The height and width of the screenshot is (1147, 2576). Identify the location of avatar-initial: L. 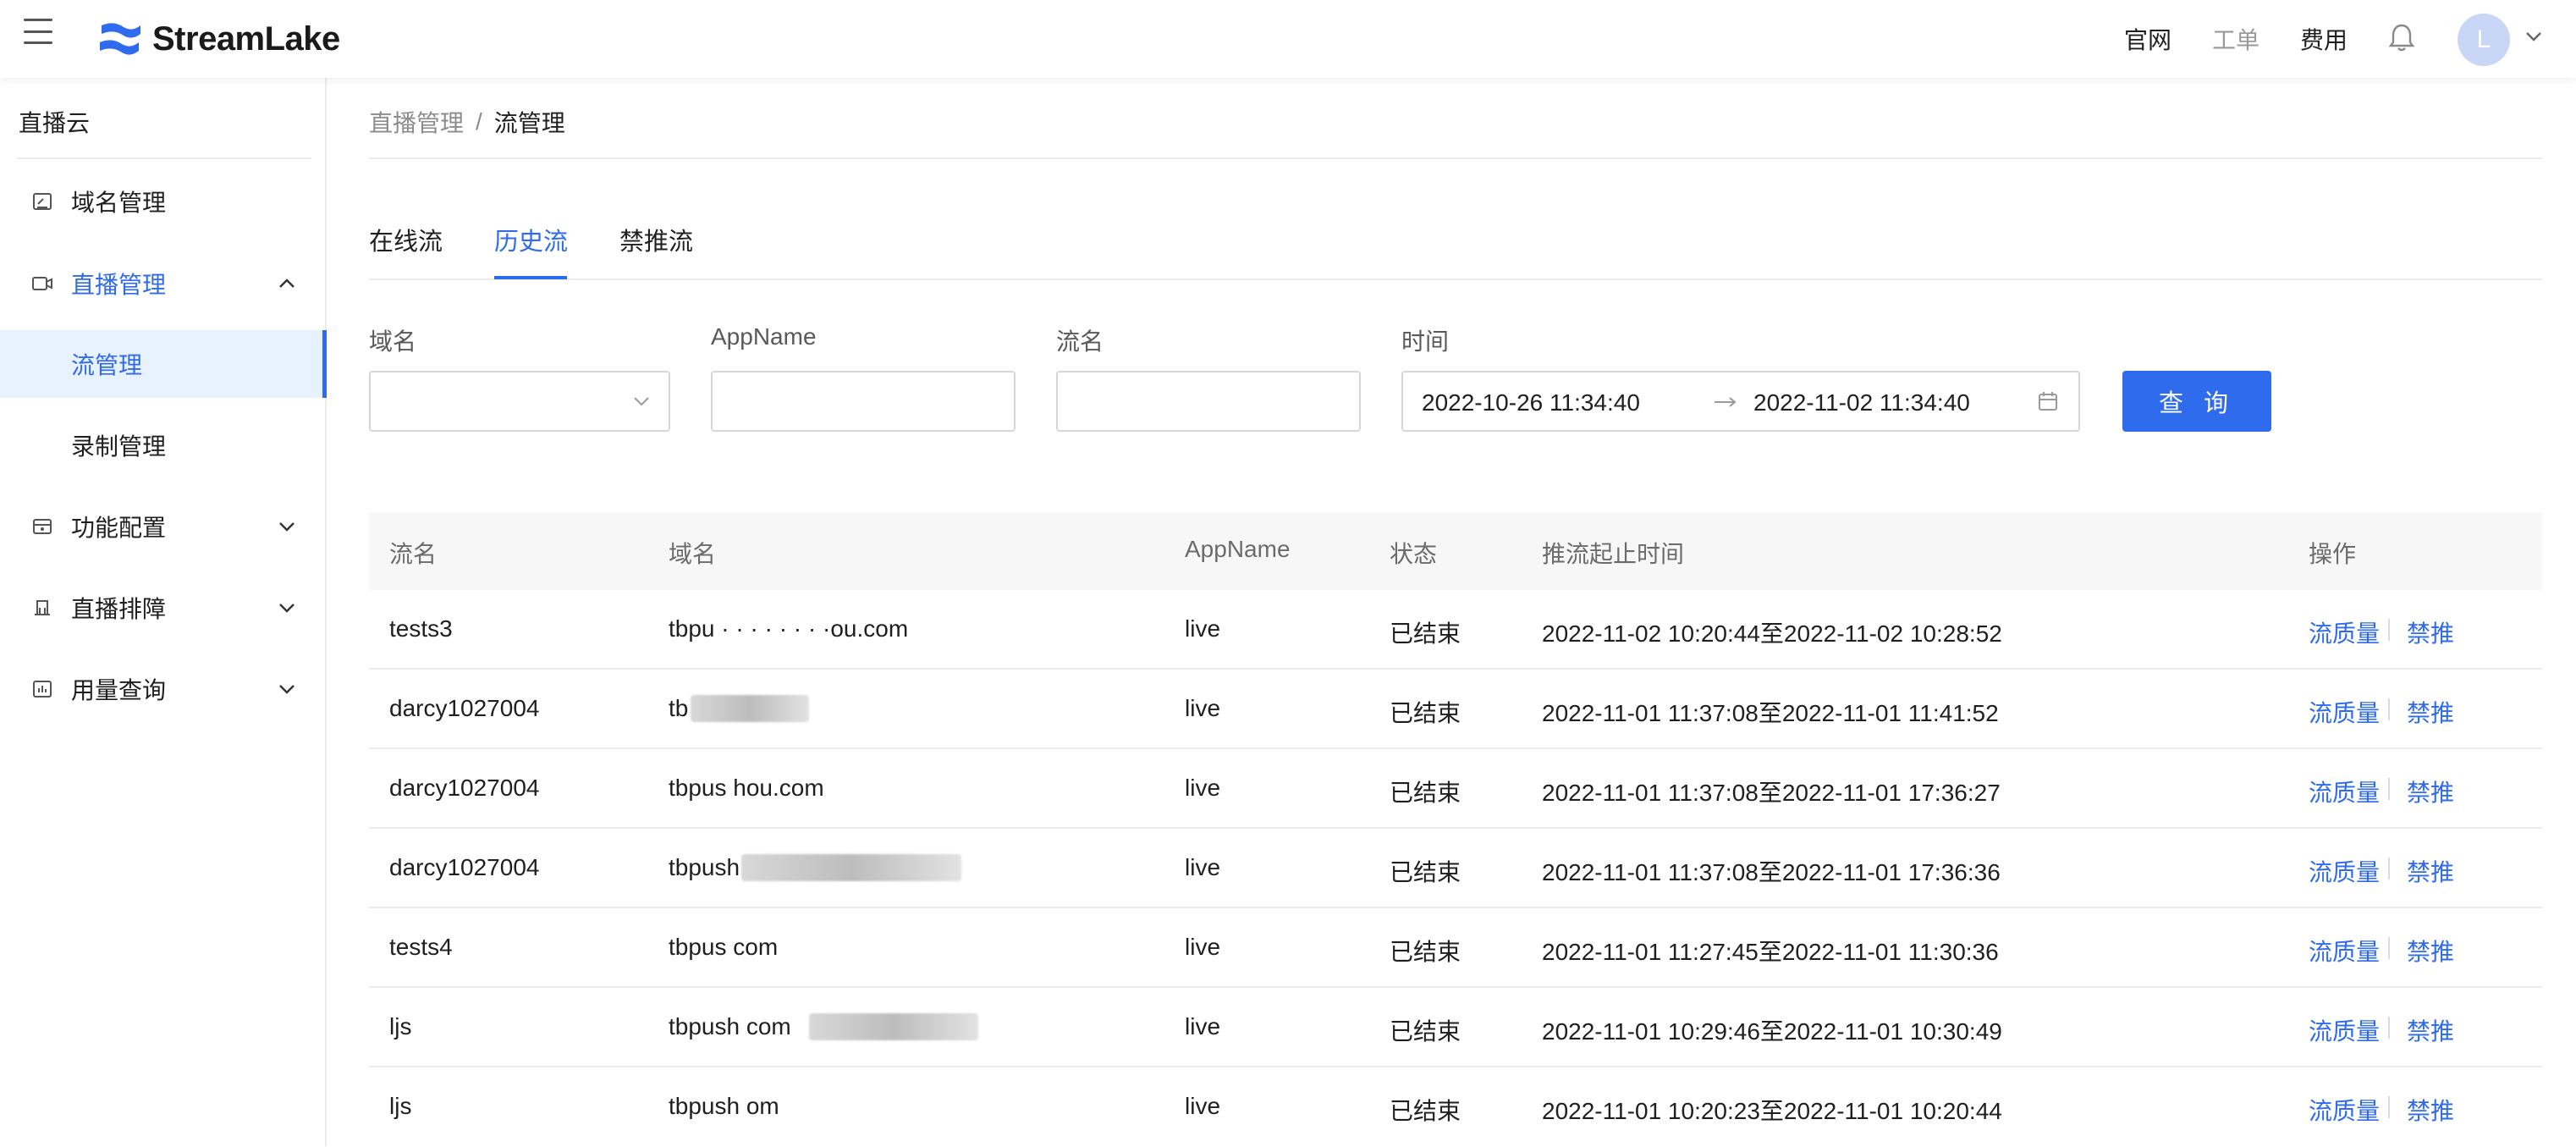
(2483, 39).